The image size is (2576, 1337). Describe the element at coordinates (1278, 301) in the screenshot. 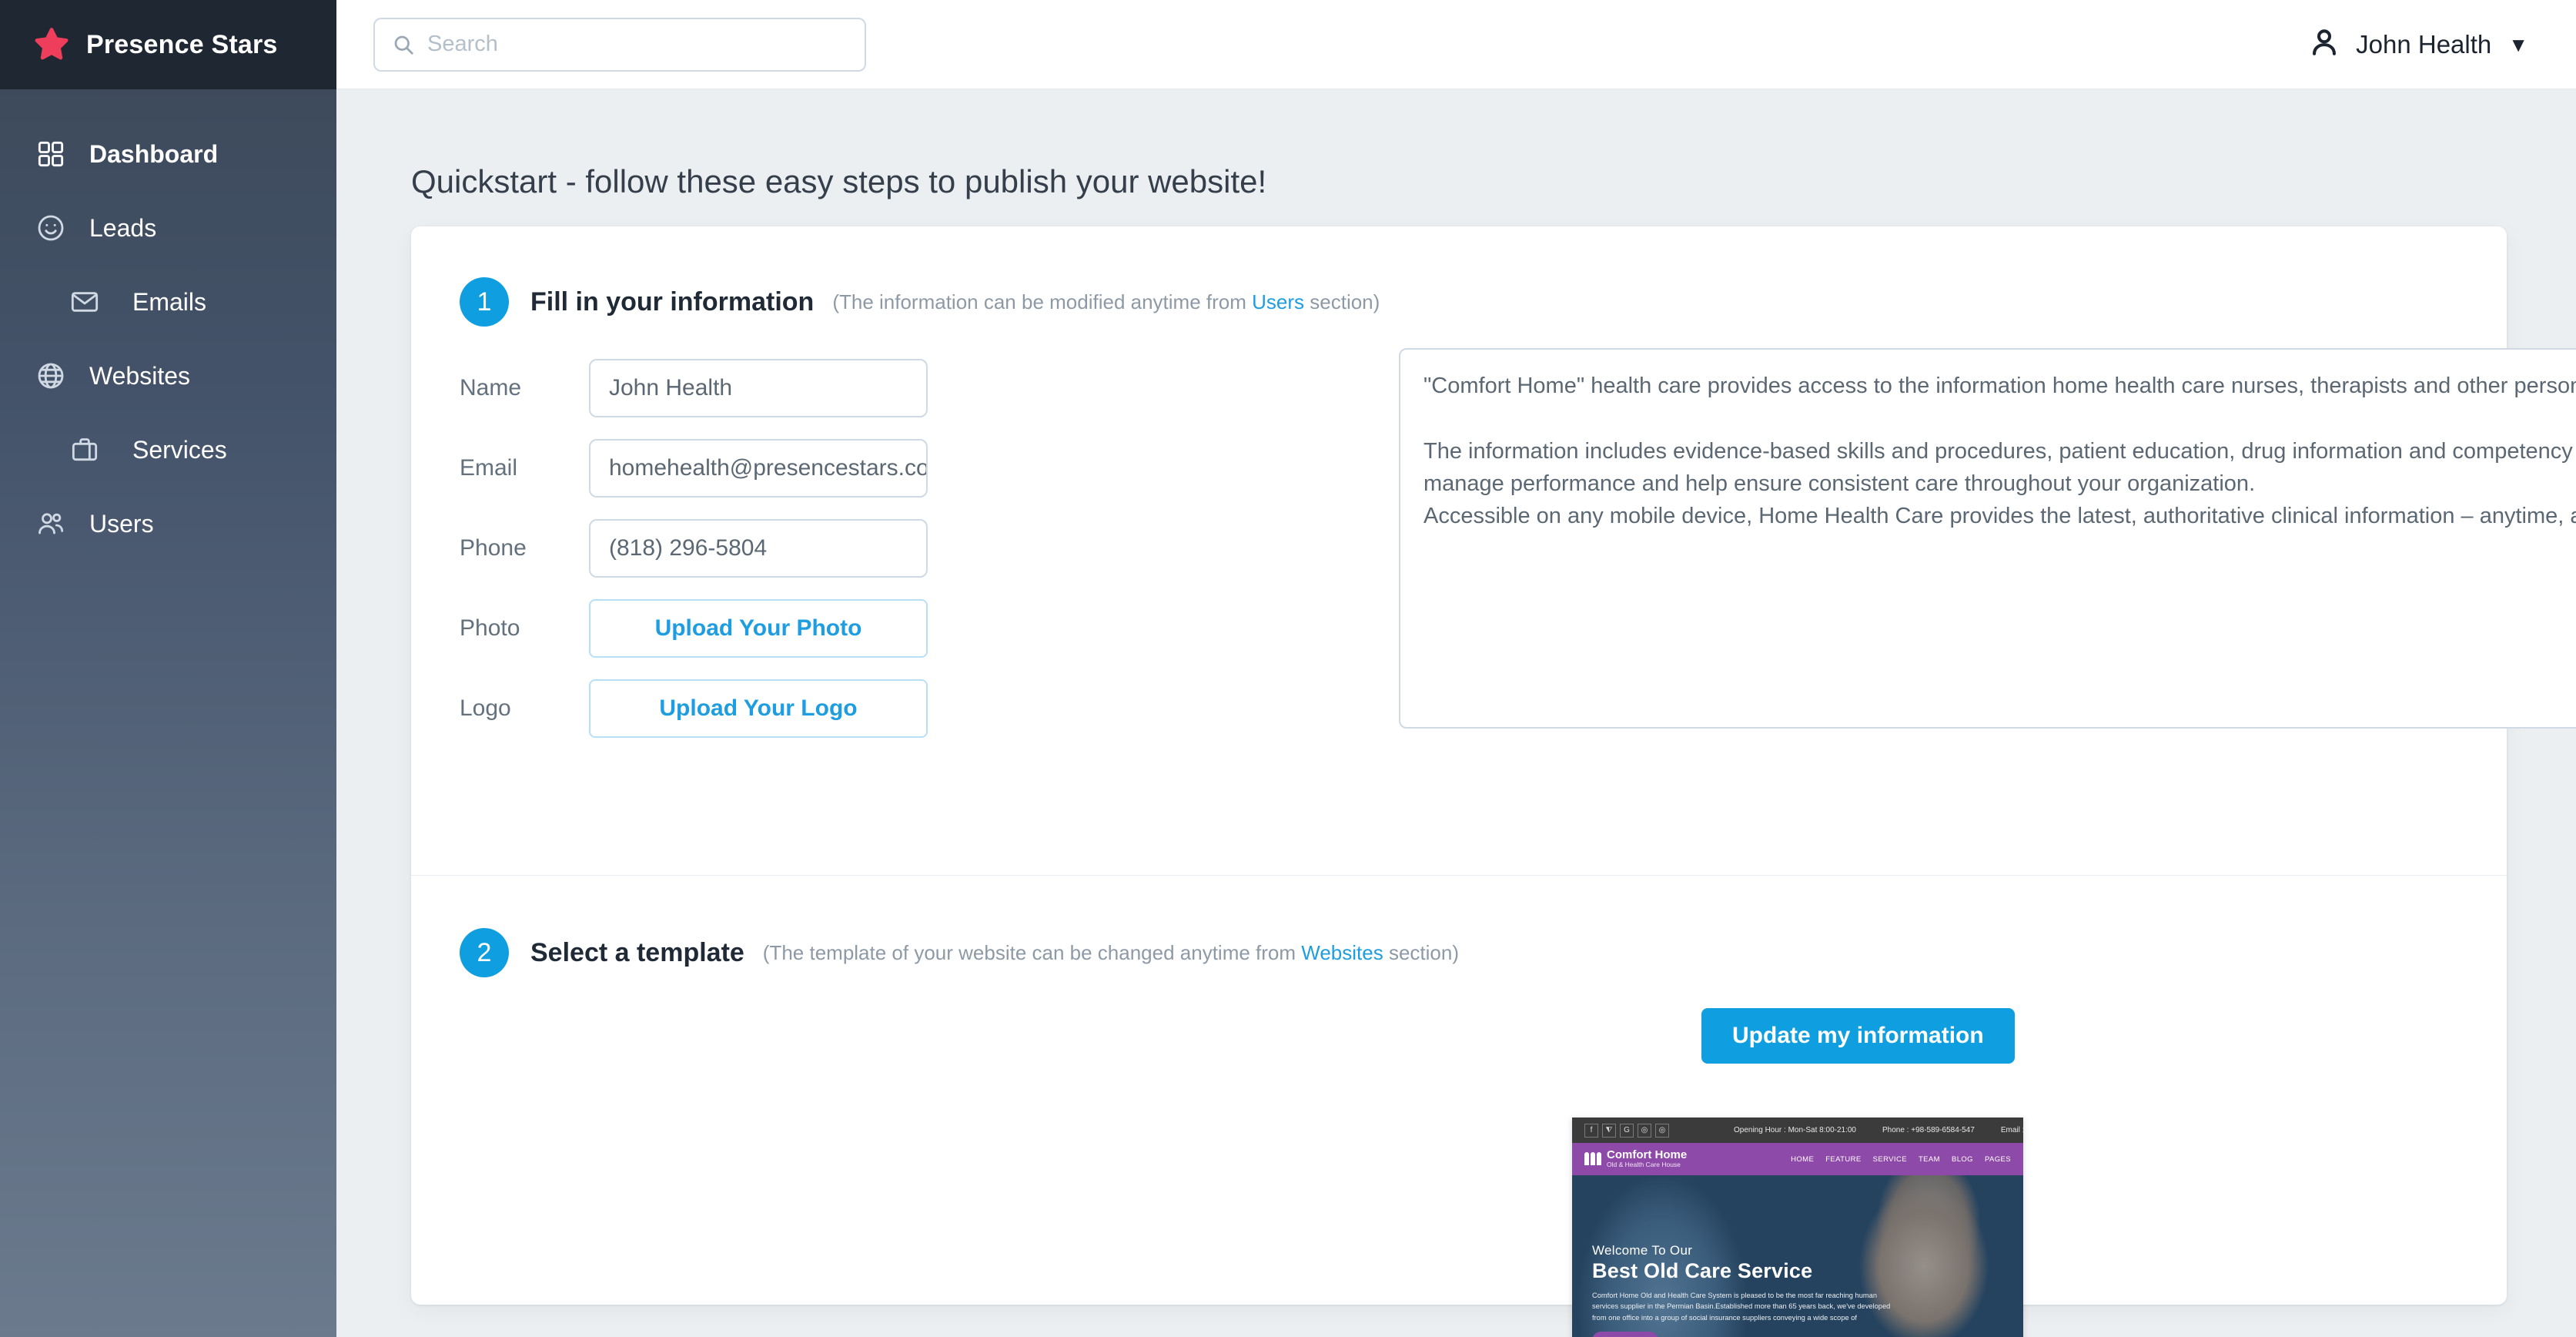

I see `users-section-link: Users` at that location.